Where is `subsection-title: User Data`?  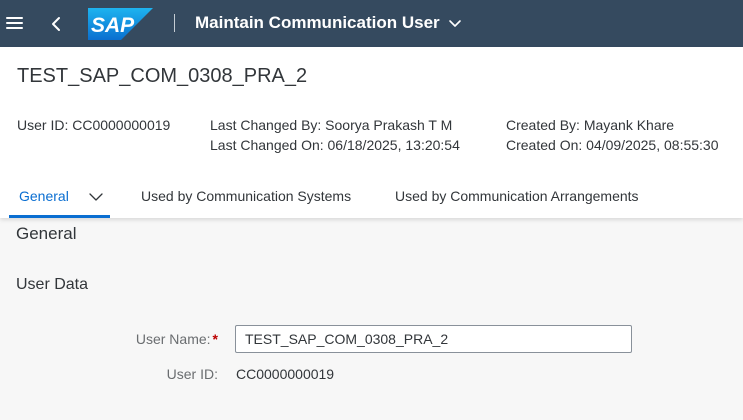 subsection-title: User Data is located at coordinates (52, 284).